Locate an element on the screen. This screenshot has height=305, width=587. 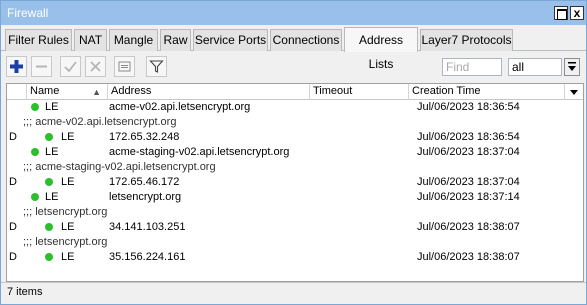
table-row: D LE 172.65.32.248 Jul/06/2023 18:36:54 is located at coordinates (295, 137).